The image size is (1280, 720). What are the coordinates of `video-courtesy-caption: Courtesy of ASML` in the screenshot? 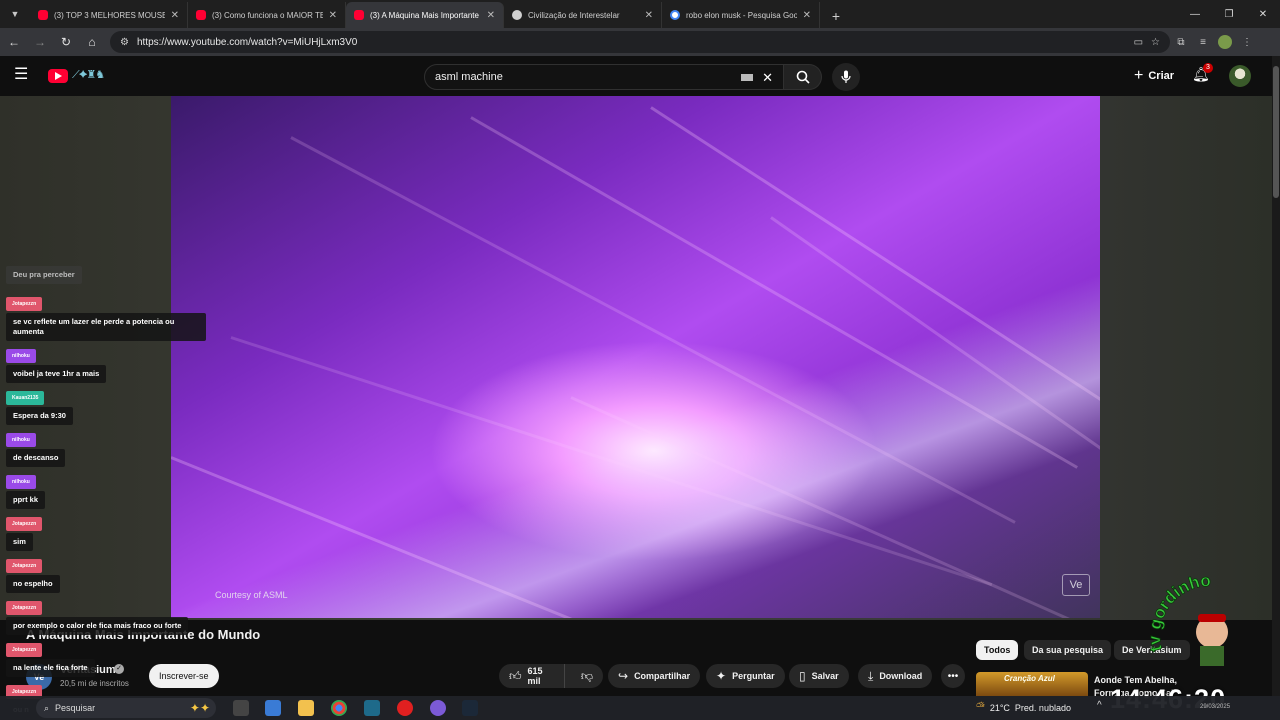 It's located at (251, 595).